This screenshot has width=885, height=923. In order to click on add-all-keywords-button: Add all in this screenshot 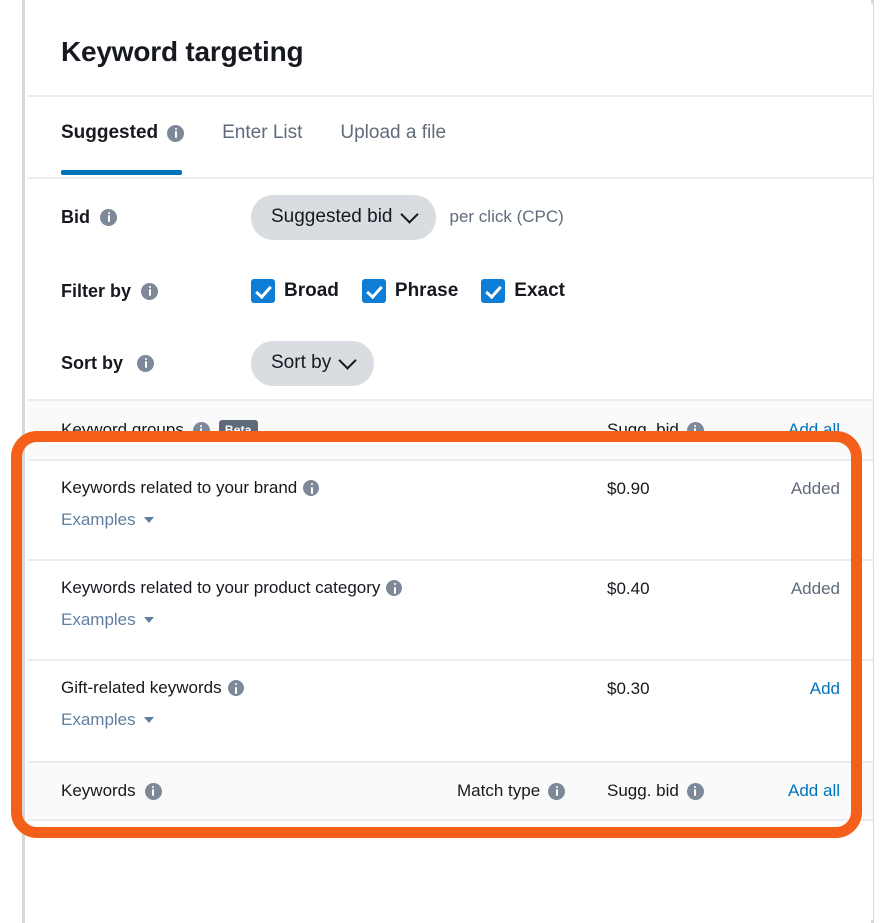, I will do `click(802, 791)`.